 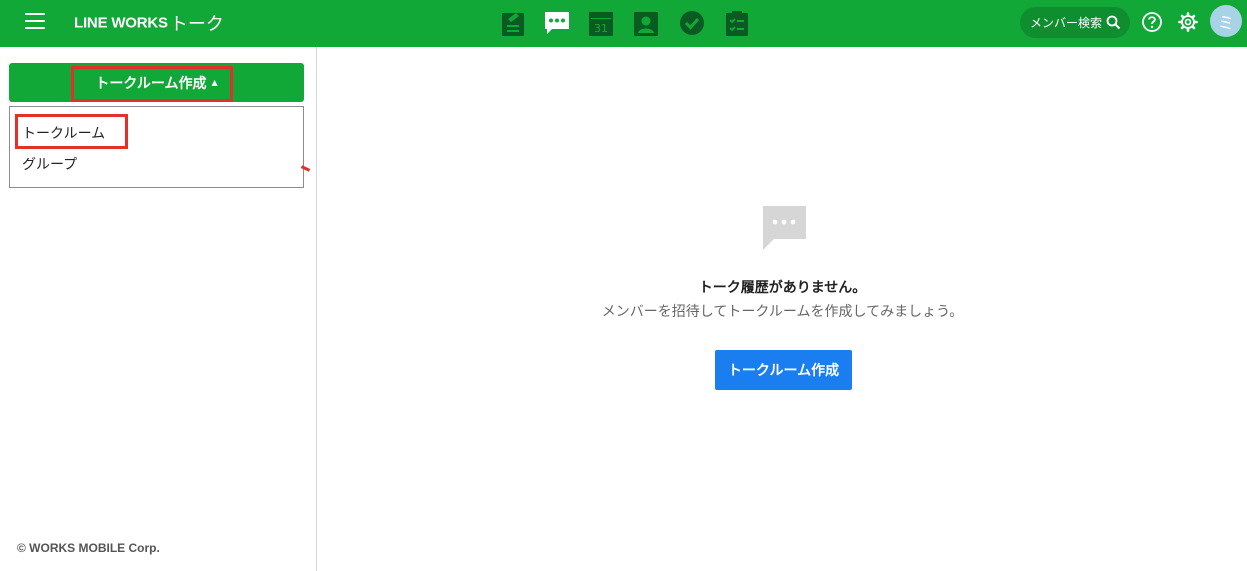 What do you see at coordinates (151, 83) in the screenshot?
I see `create-button-label: トークルーム作成` at bounding box center [151, 83].